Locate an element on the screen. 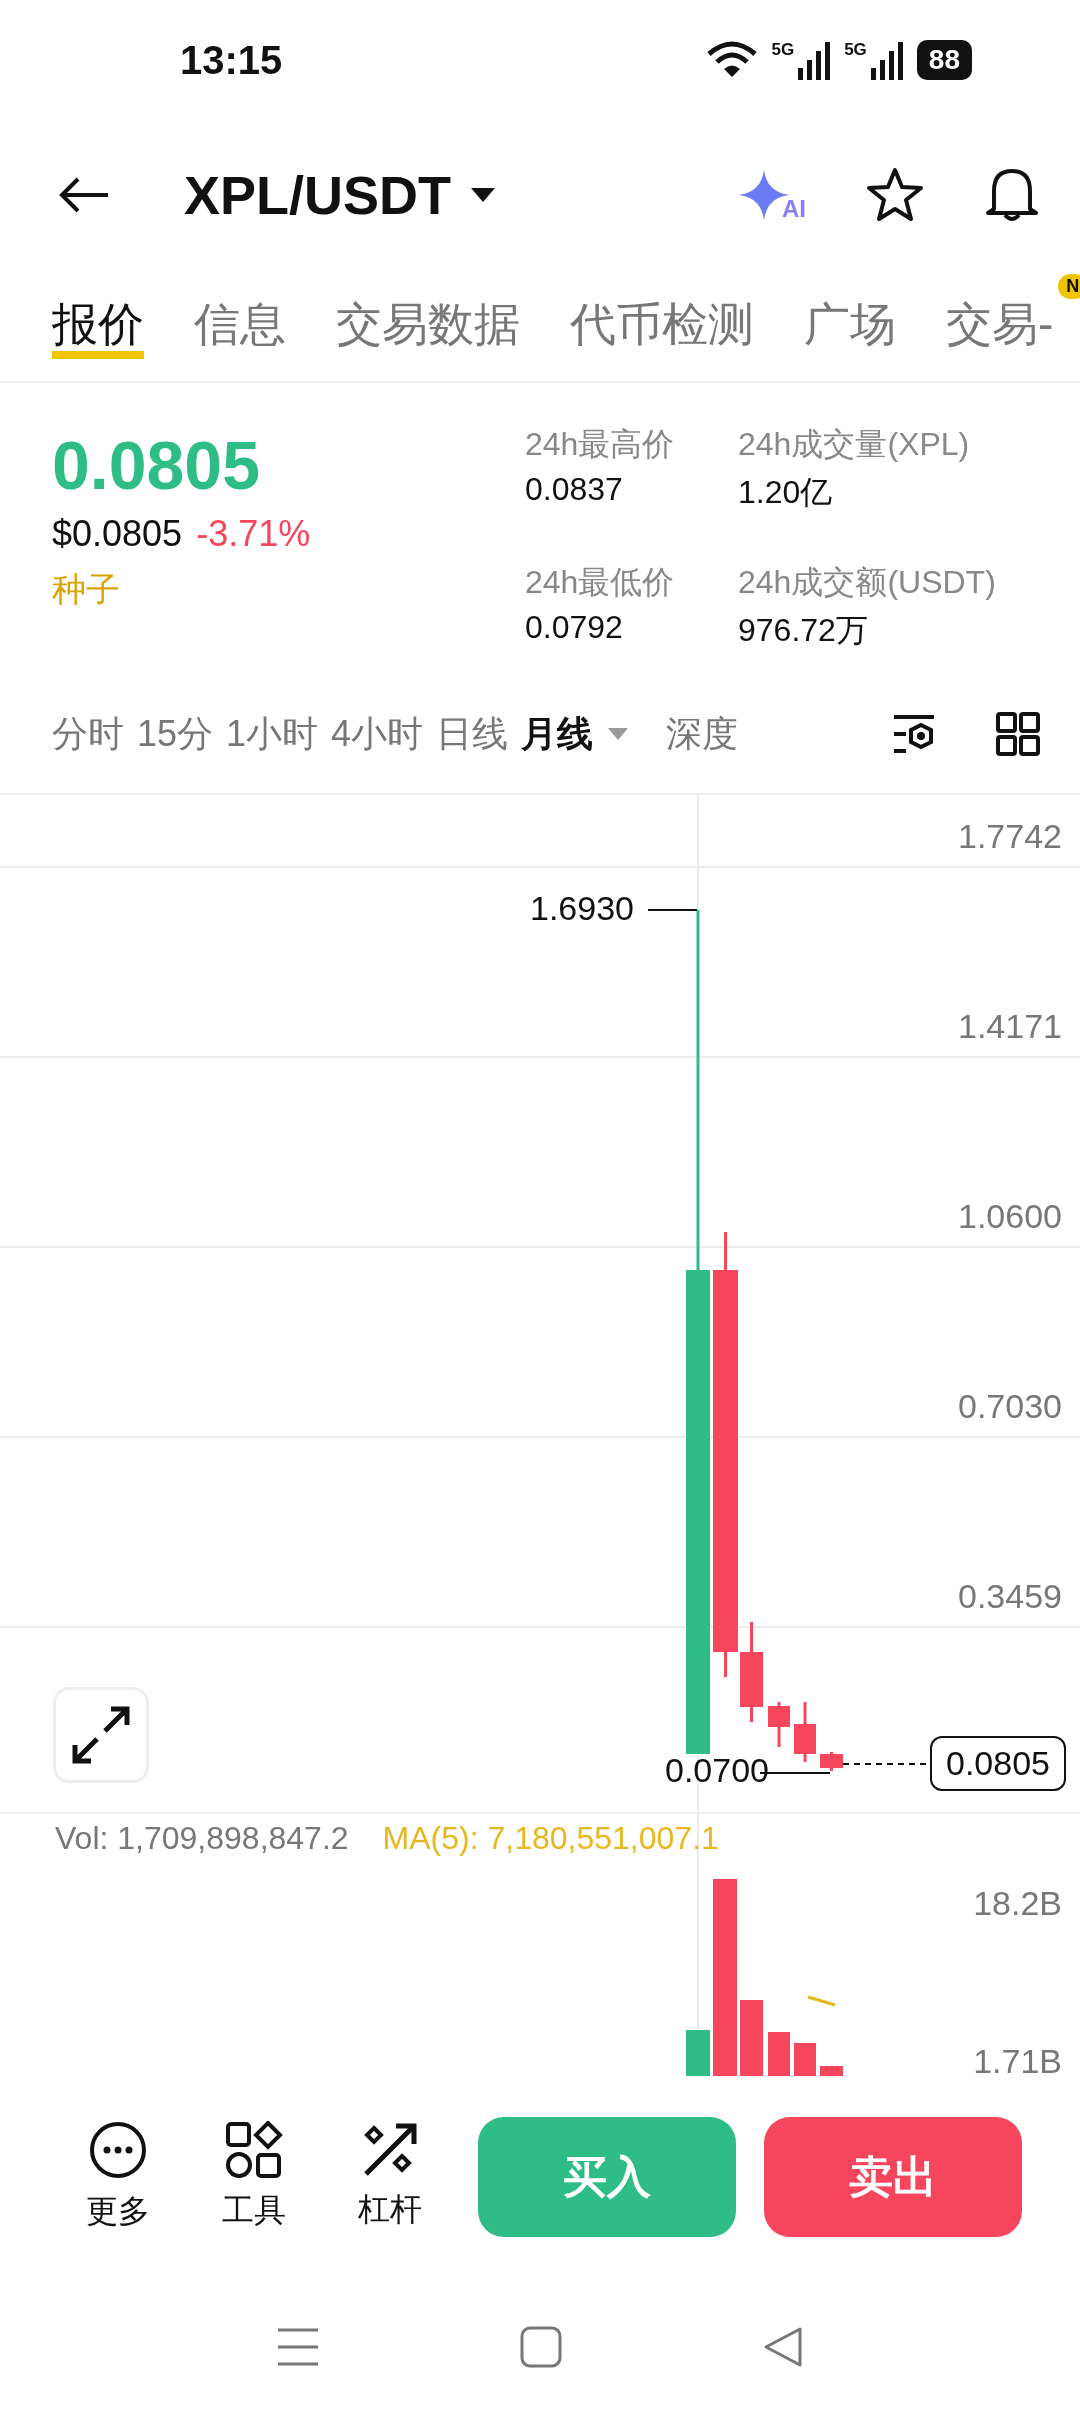 The image size is (1080, 2412). star-icon is located at coordinates (895, 195).